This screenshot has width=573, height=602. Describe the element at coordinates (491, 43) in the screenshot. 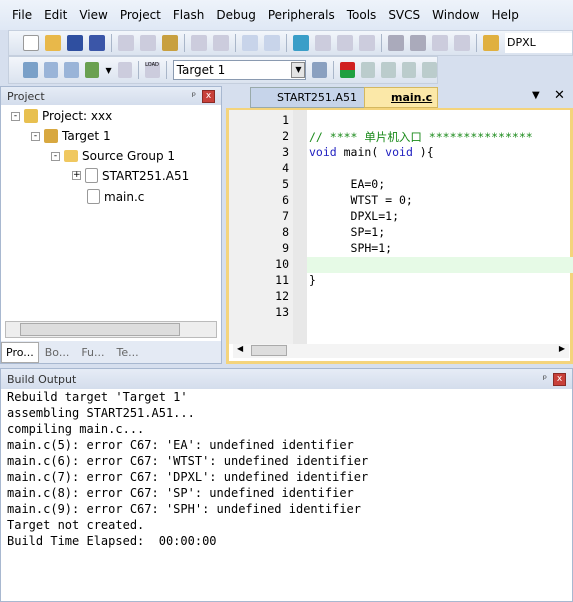

I see `find-in-files-icon` at that location.